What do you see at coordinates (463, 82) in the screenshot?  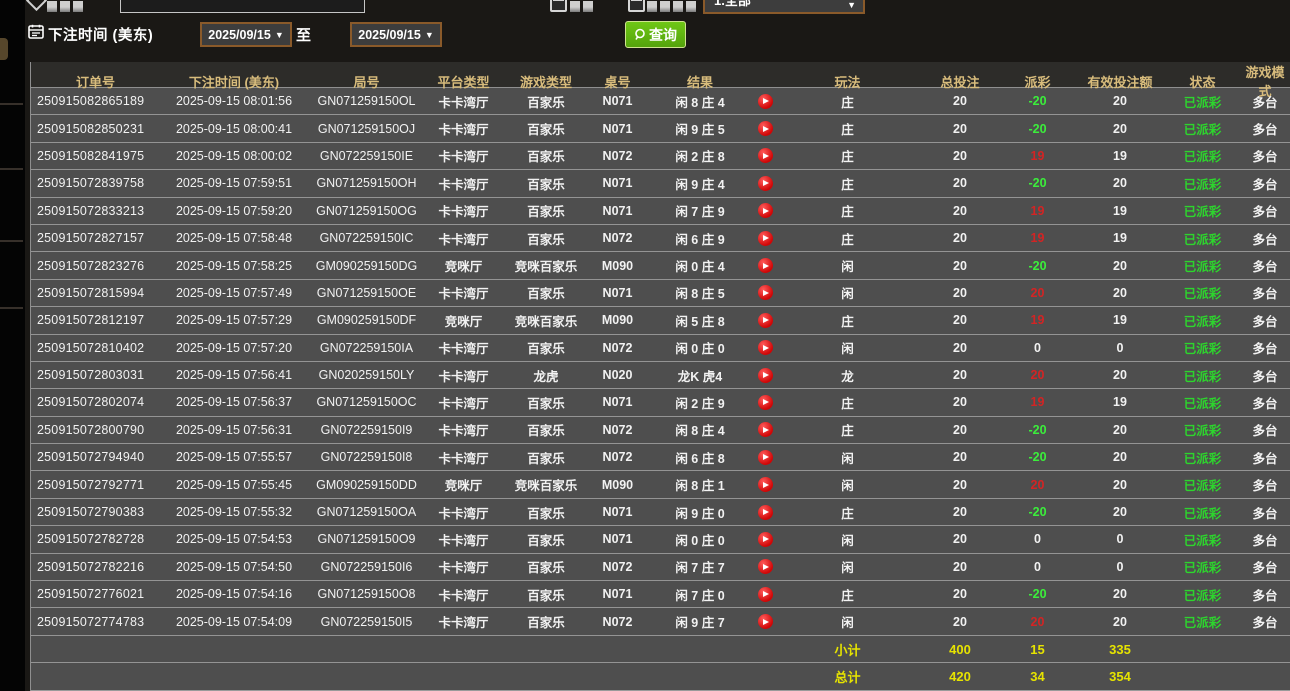 I see `header-cell: 平台类型` at bounding box center [463, 82].